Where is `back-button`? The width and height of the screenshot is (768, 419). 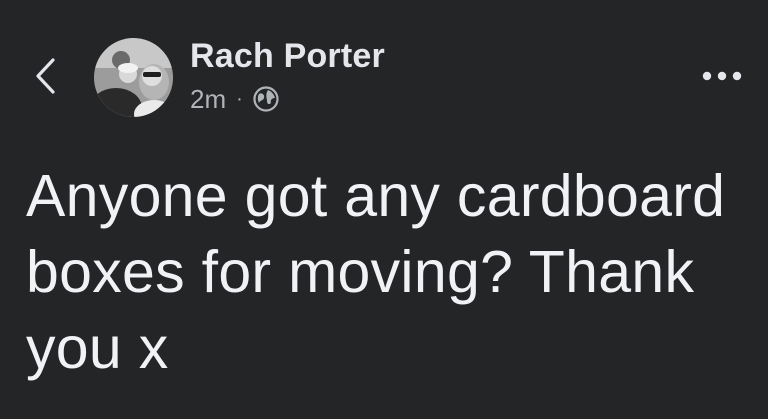 back-button is located at coordinates (46, 76).